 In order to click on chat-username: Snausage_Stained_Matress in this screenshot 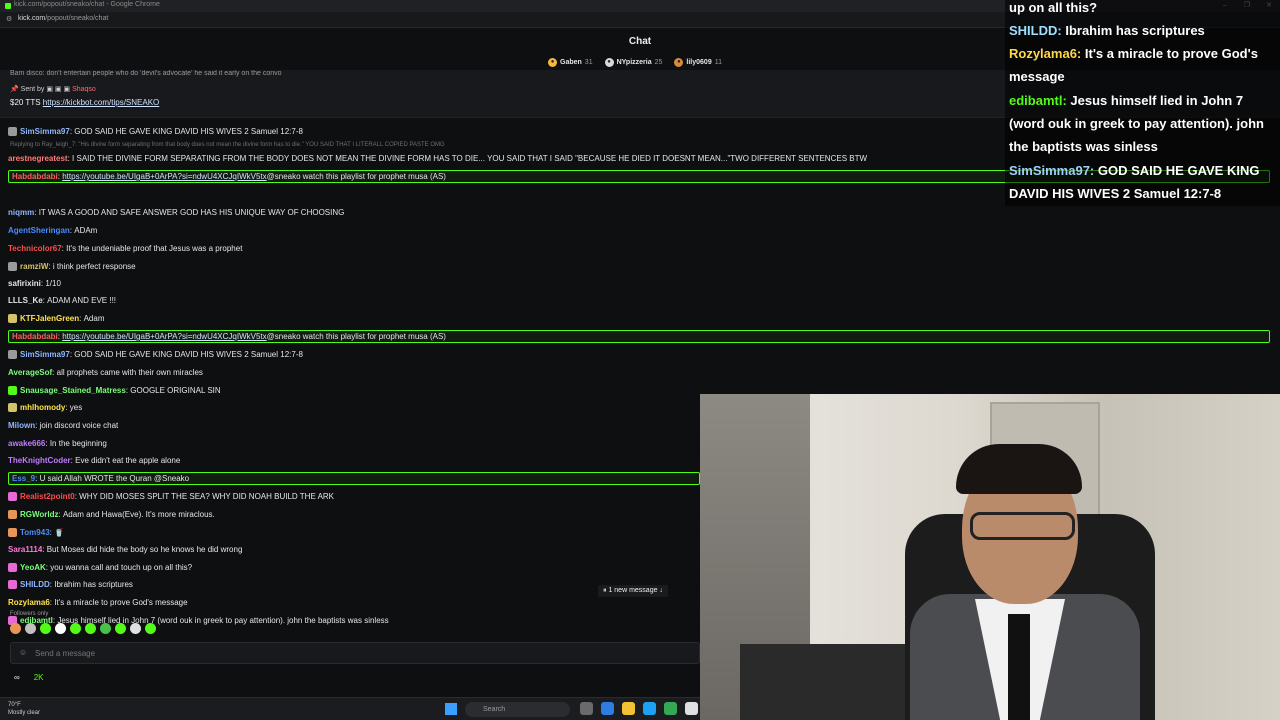, I will do `click(73, 390)`.